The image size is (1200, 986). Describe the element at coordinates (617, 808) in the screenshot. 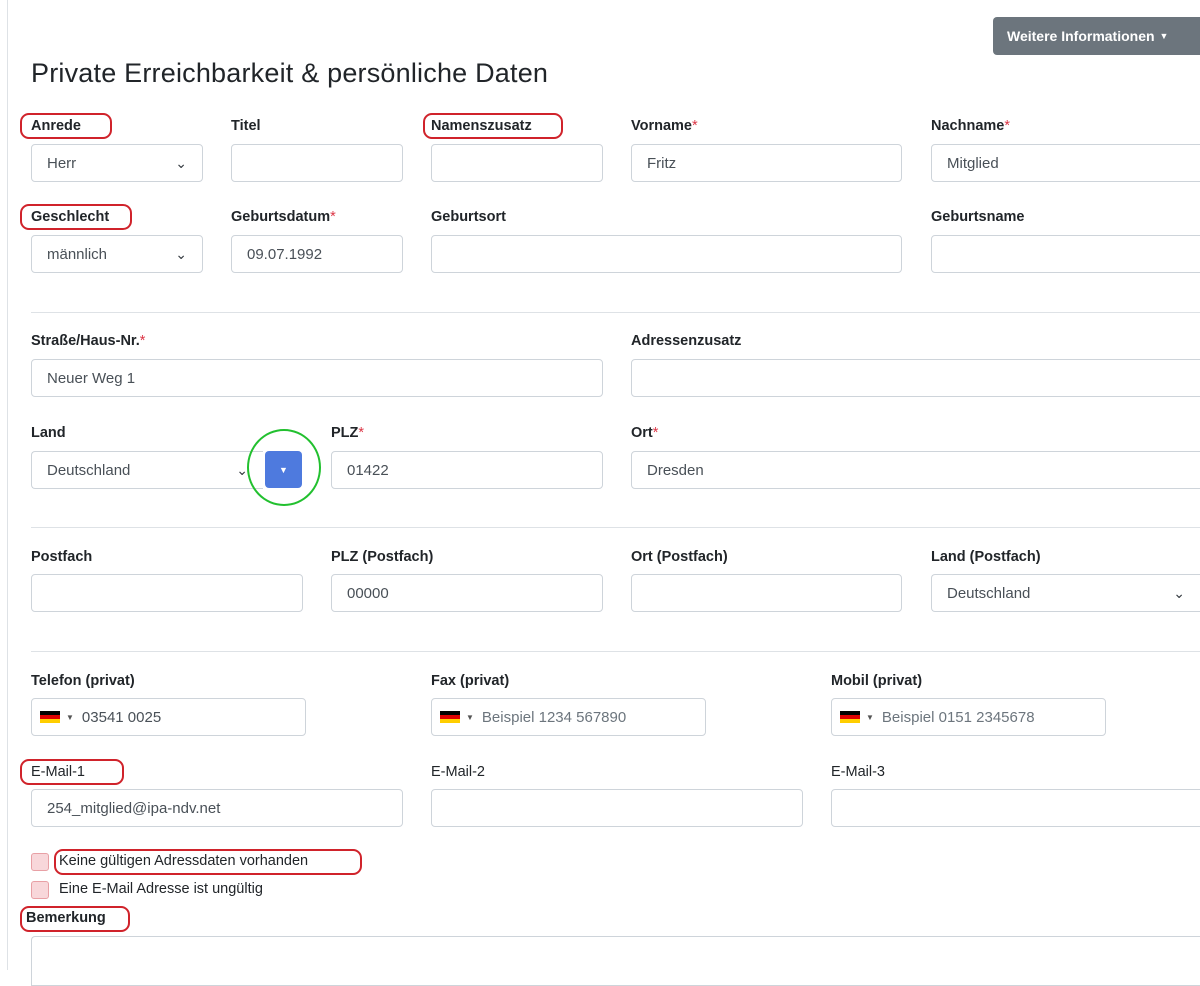

I see `email2-input` at that location.